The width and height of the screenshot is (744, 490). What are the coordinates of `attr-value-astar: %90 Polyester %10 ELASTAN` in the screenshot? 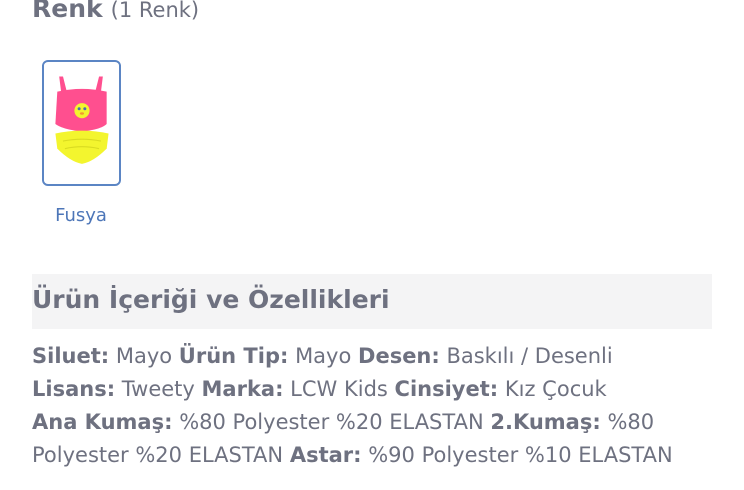 It's located at (520, 455).